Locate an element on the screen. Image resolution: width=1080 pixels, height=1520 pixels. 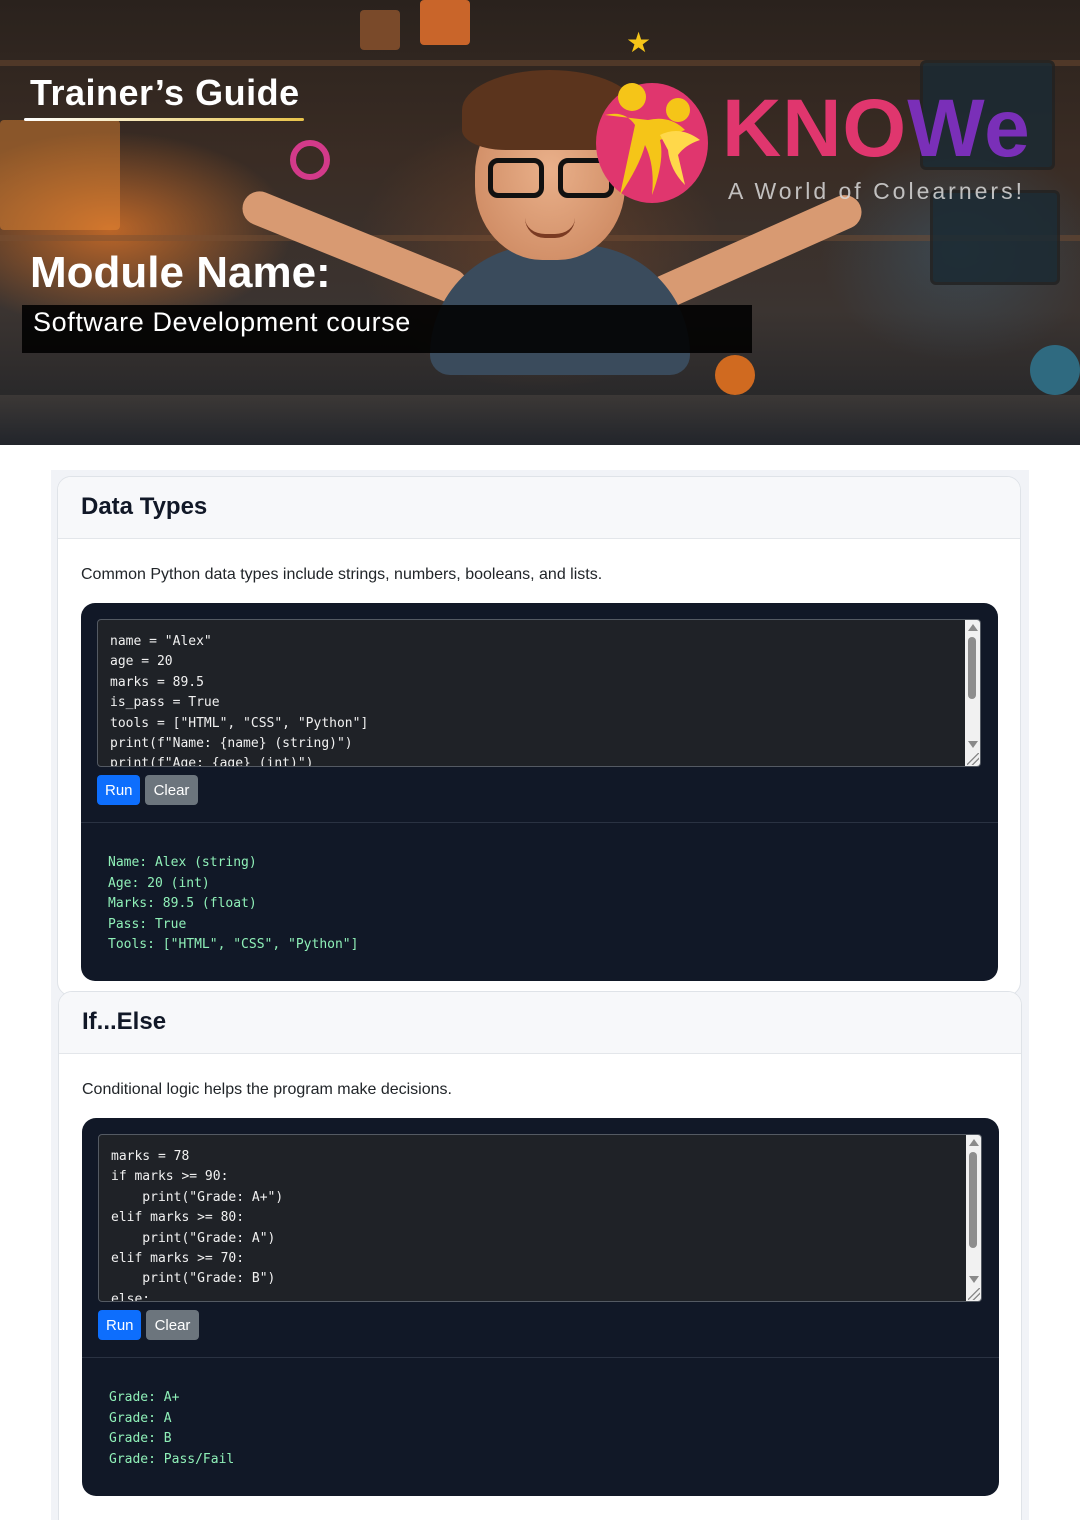
background-shelf is located at coordinates (540, 63).